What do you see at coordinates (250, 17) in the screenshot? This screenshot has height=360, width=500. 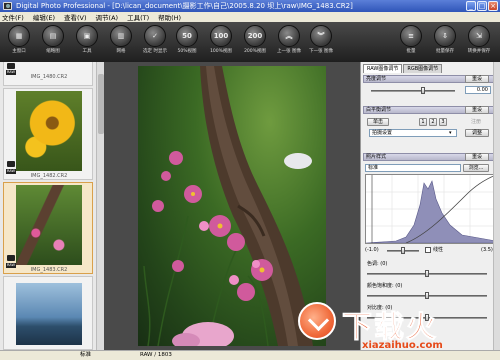 I see `menu-bar: 文件(F) 编辑(E) 查看(V) 调节(A) 工具(T) 帮助(H)` at bounding box center [250, 17].